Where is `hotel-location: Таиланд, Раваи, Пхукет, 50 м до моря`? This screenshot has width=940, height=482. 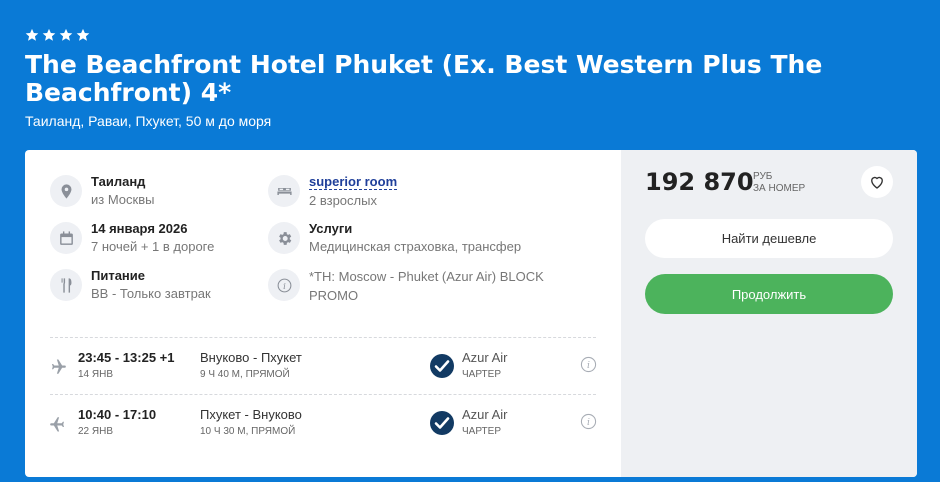 hotel-location: Таиланд, Раваи, Пхукет, 50 м до моря is located at coordinates (148, 121).